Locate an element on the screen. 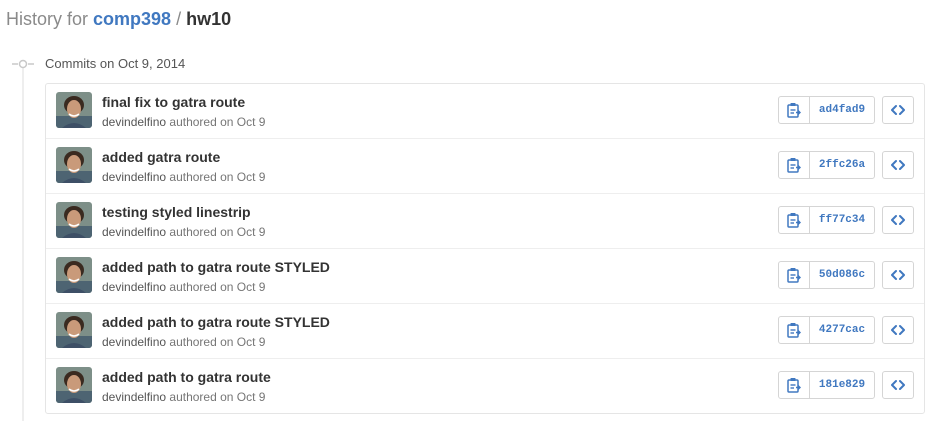 The image size is (930, 421). sha-button-group: 2ffc26a is located at coordinates (826, 165).